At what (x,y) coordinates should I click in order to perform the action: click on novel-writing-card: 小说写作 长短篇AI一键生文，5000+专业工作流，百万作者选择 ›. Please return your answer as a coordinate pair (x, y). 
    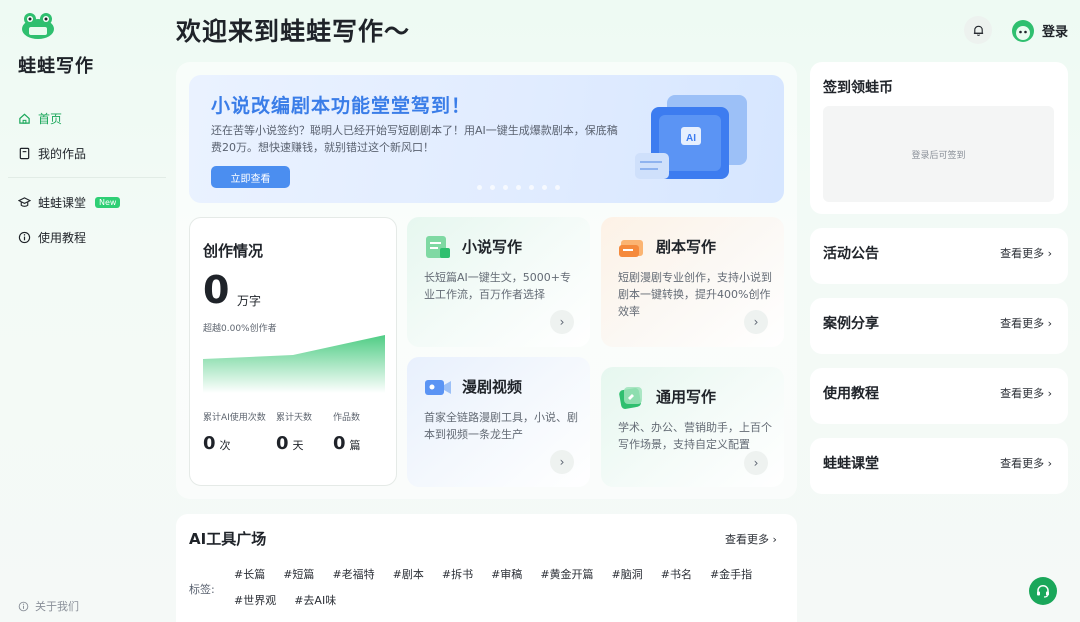
    Looking at the image, I should click on (498, 282).